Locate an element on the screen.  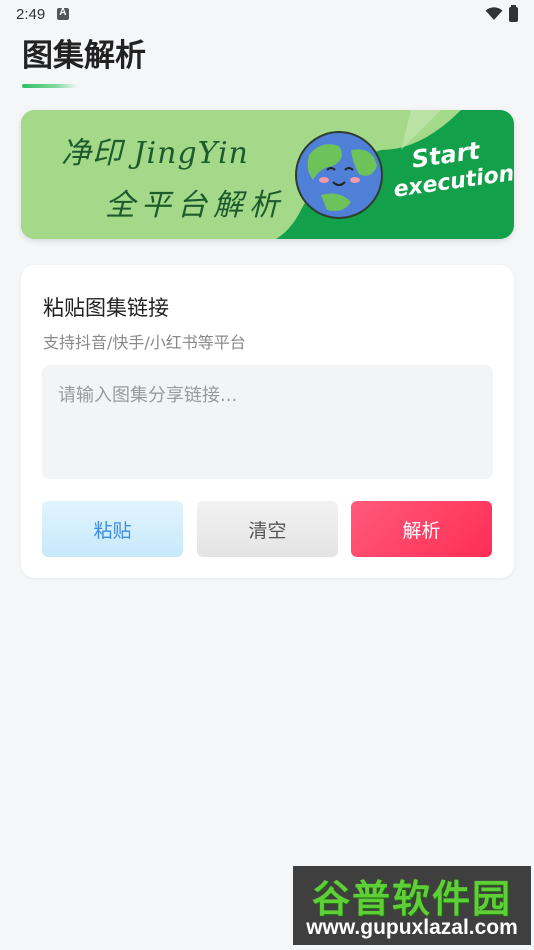
title-underline is located at coordinates (50, 86).